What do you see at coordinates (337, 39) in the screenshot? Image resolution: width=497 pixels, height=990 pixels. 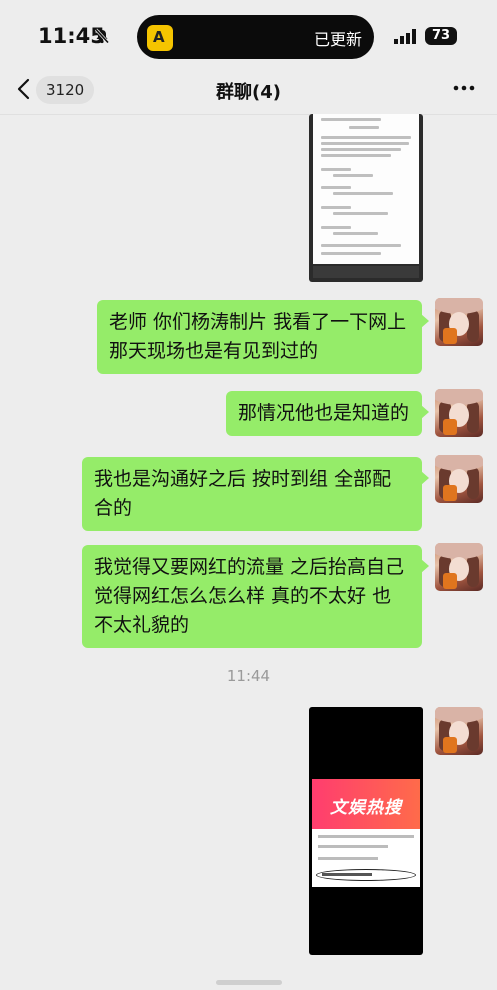 I see `island-update-text: 已更新` at bounding box center [337, 39].